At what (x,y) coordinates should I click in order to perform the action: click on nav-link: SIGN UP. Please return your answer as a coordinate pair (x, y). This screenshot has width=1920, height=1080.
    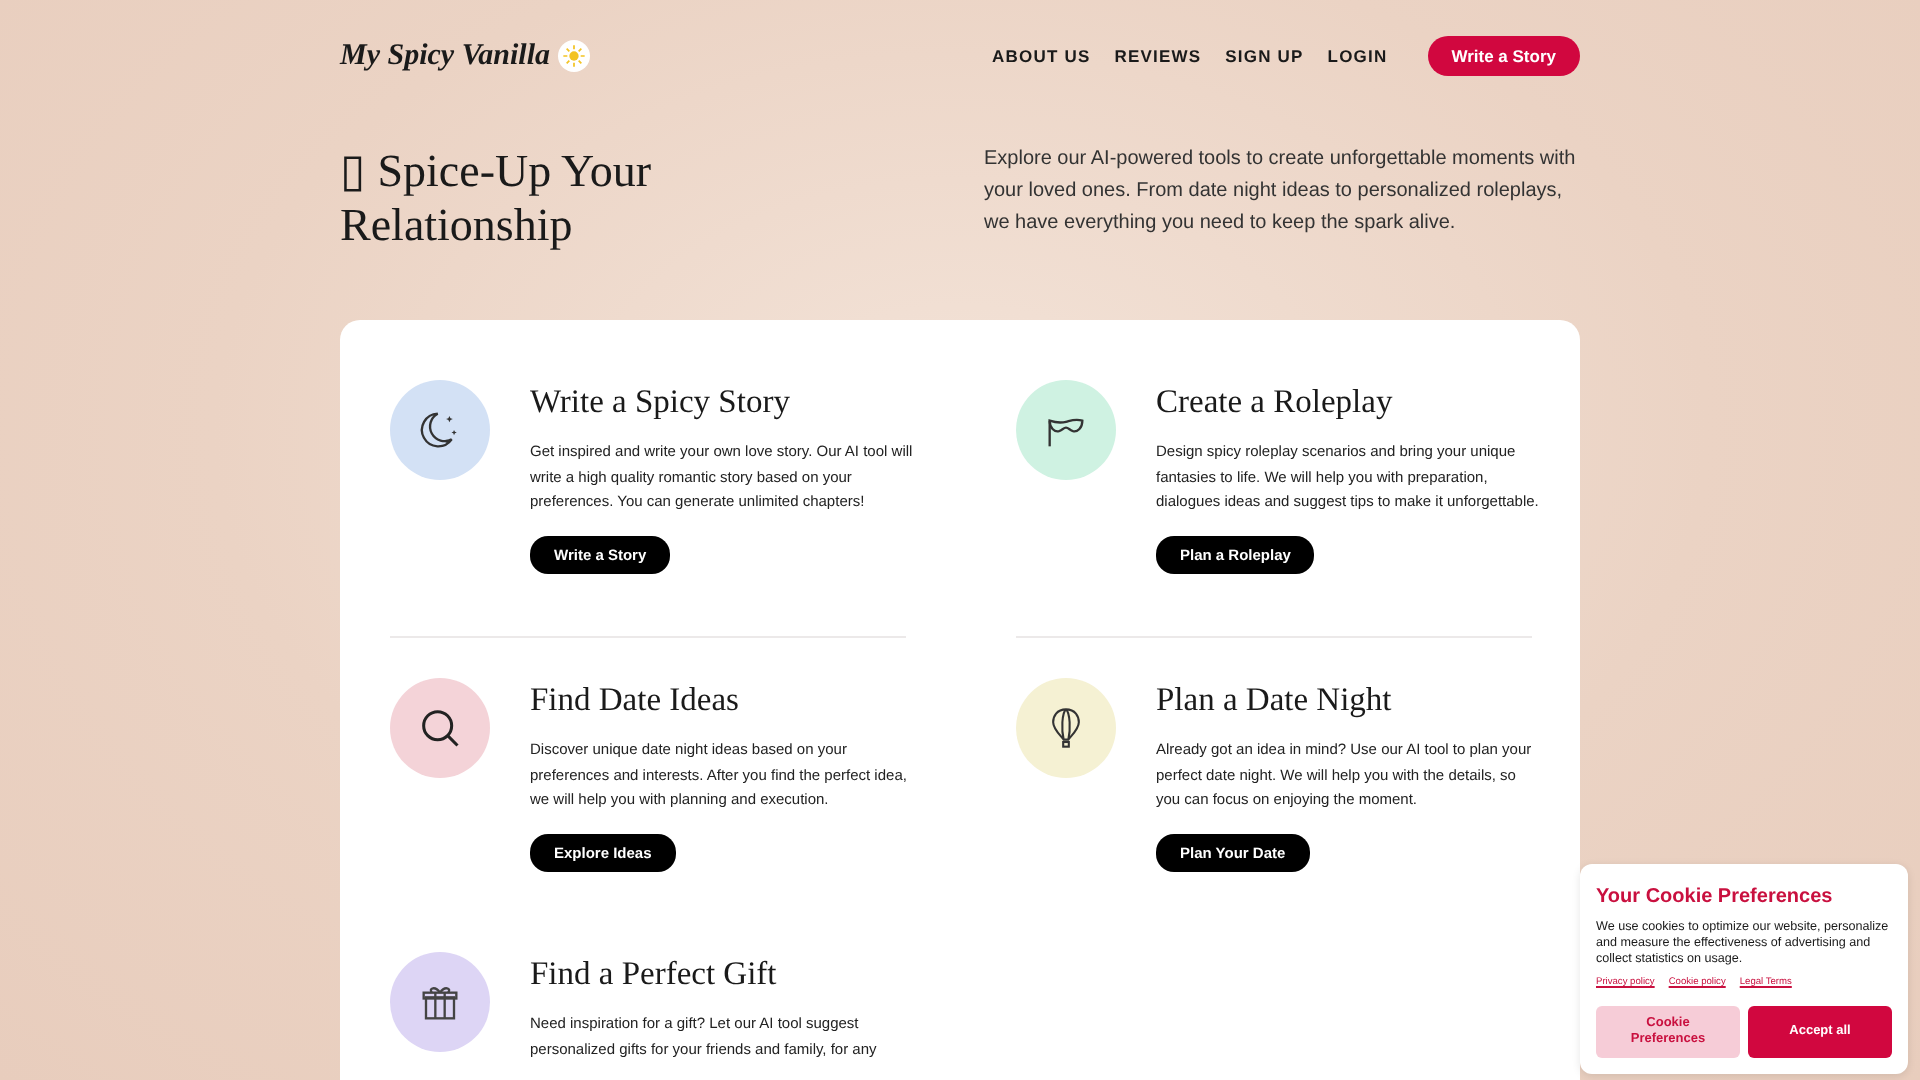
    Looking at the image, I should click on (1264, 56).